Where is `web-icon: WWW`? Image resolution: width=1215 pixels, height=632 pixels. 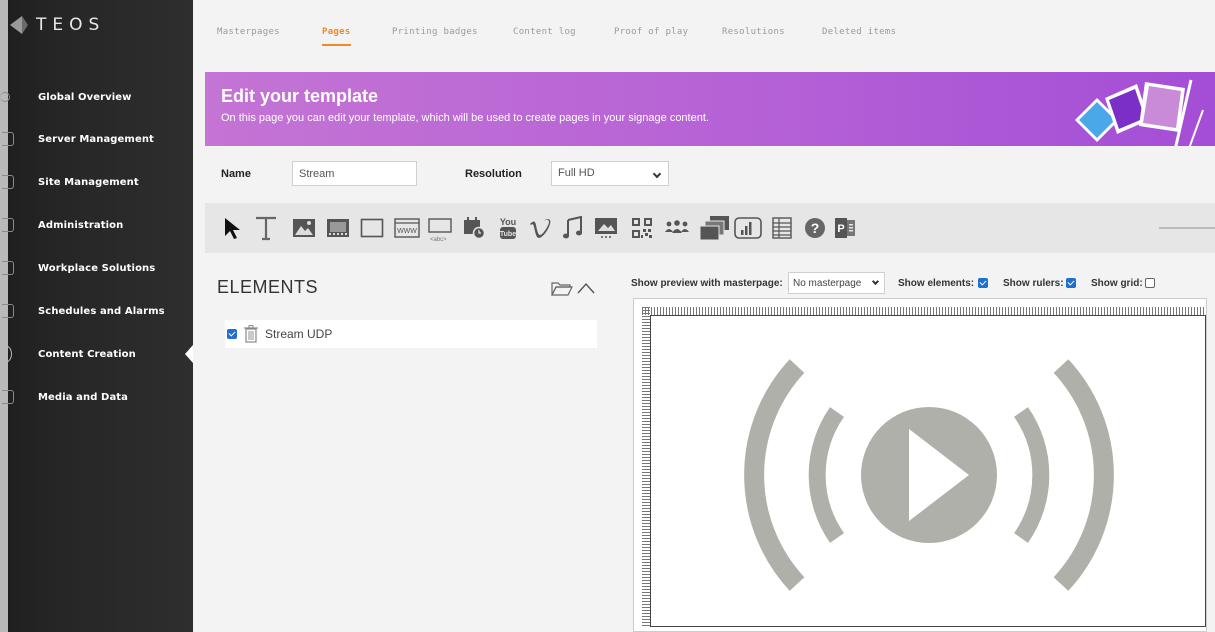 web-icon: WWW is located at coordinates (407, 228).